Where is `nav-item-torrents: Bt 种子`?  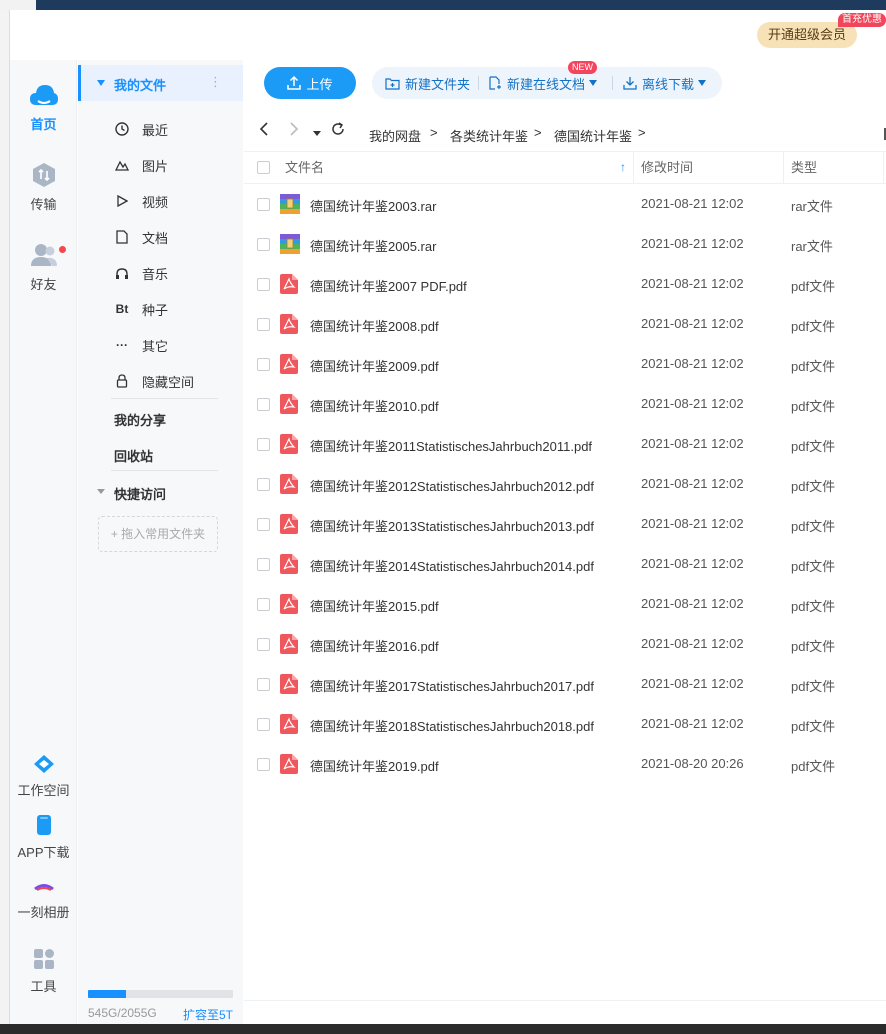
nav-item-torrents: Bt 种子 is located at coordinates (141, 309).